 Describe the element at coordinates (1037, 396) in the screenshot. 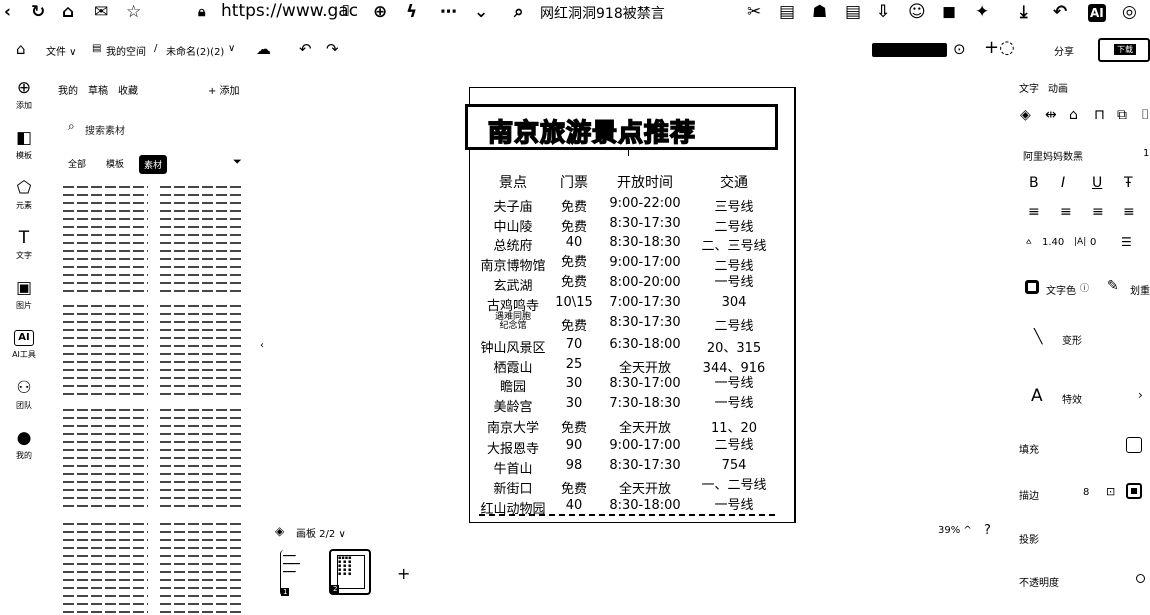

I see `effect-icon: A` at that location.